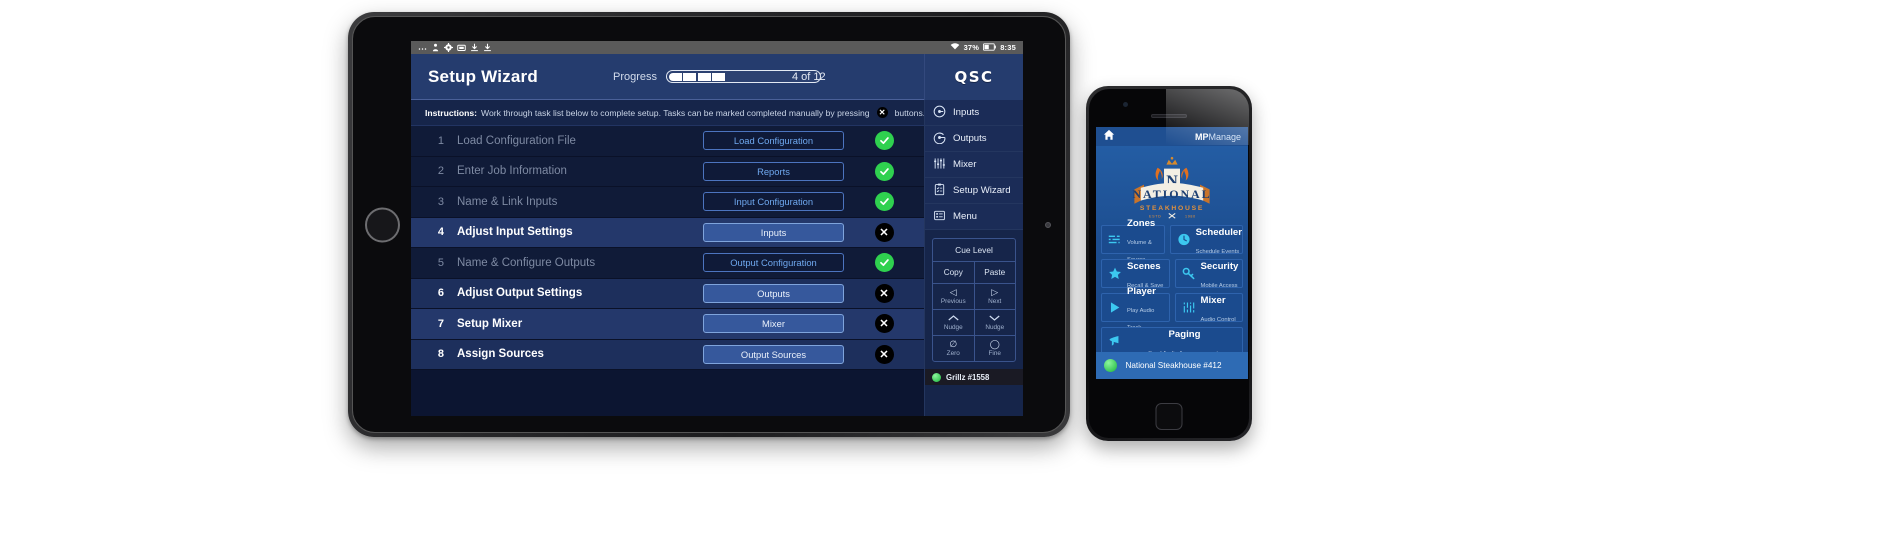  Describe the element at coordinates (667, 202) in the screenshot. I see `task-row: 3 Name & Link Inputs Input Configuration` at that location.